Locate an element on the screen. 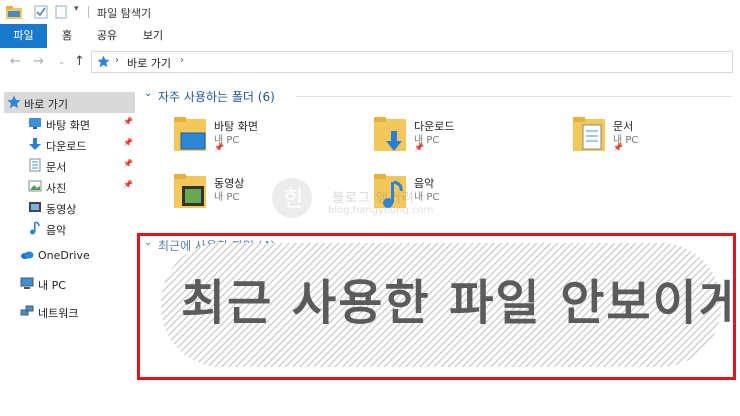 Image resolution: width=740 pixels, height=416 pixels. folder-documents: 문서 내 PC 📌 is located at coordinates (656, 138).